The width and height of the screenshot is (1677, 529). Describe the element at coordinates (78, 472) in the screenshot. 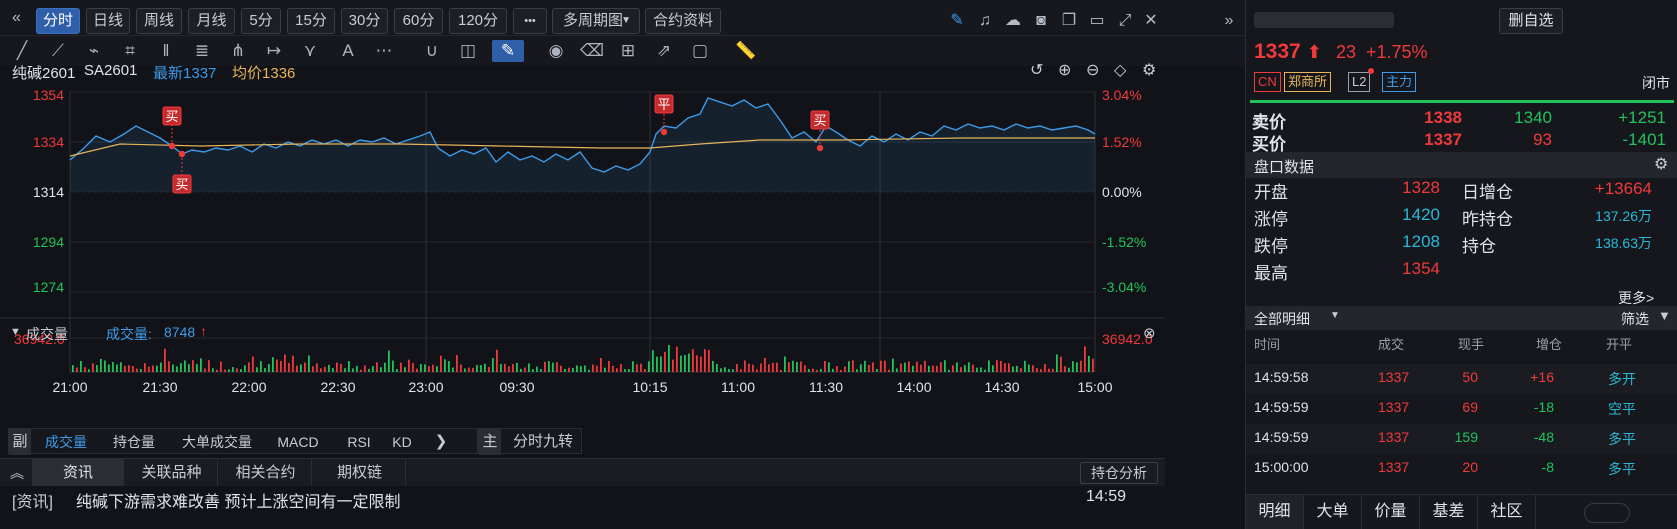

I see `news-tab-0: 资讯` at that location.